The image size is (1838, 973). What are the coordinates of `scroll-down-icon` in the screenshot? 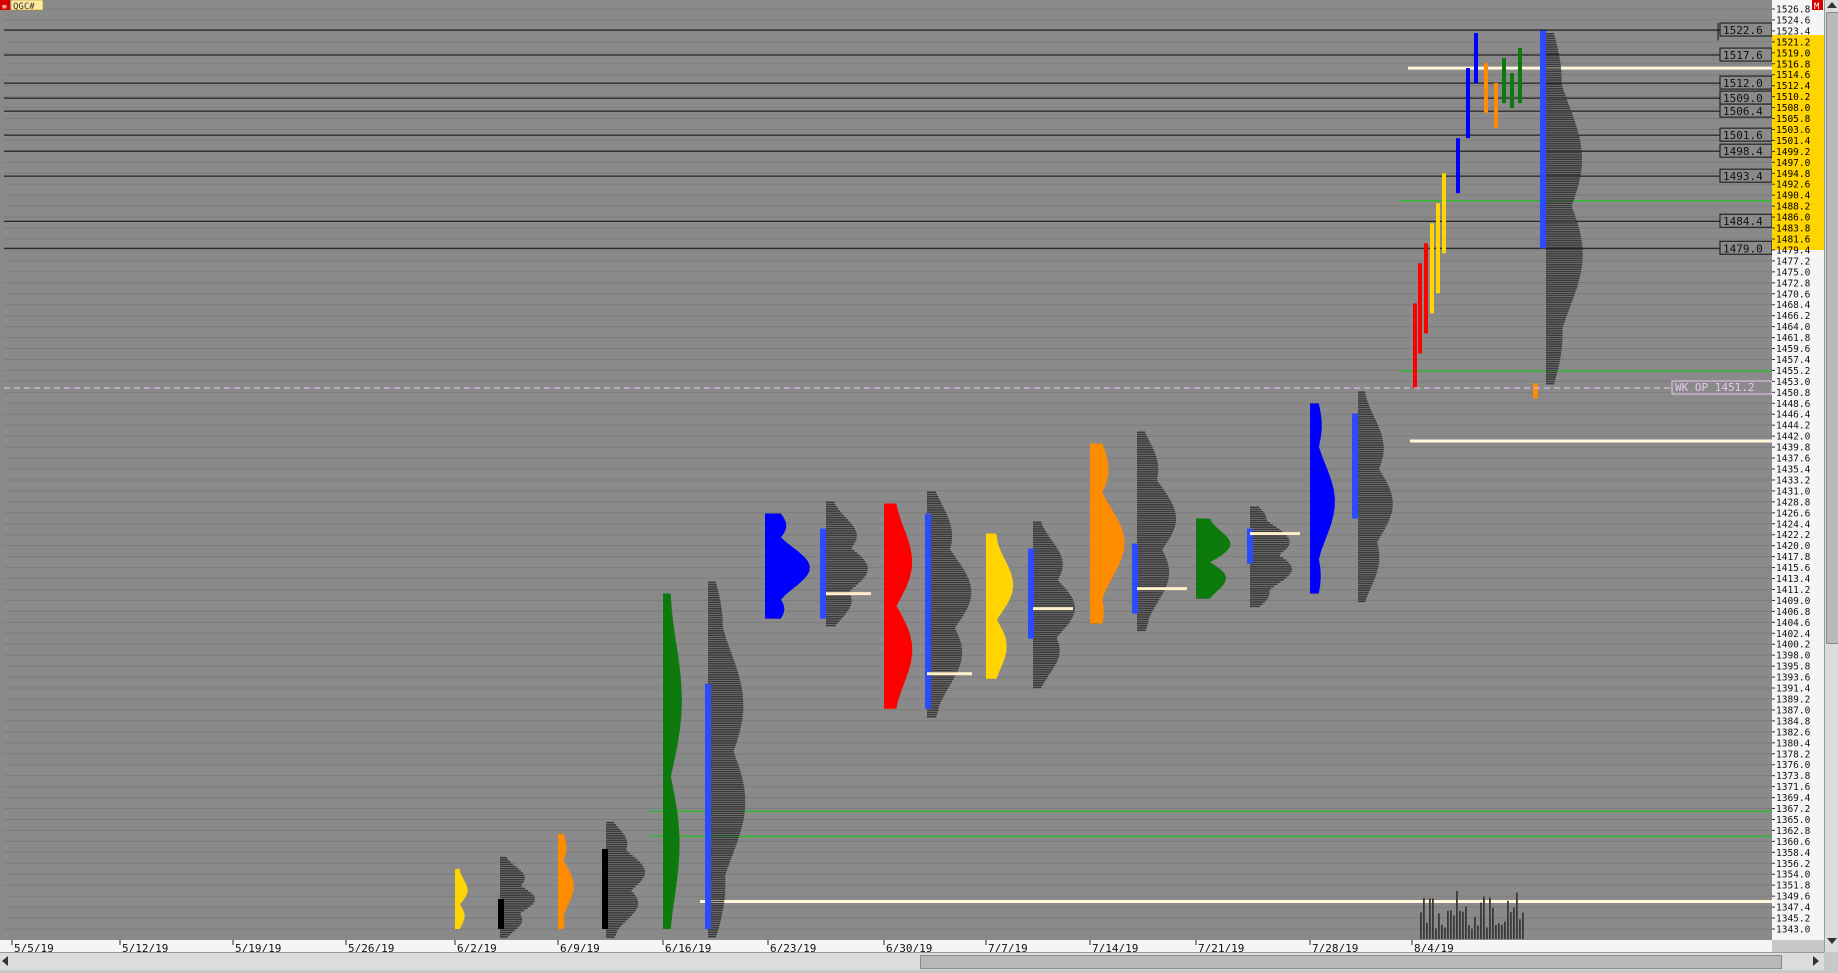 It's located at (1832, 941).